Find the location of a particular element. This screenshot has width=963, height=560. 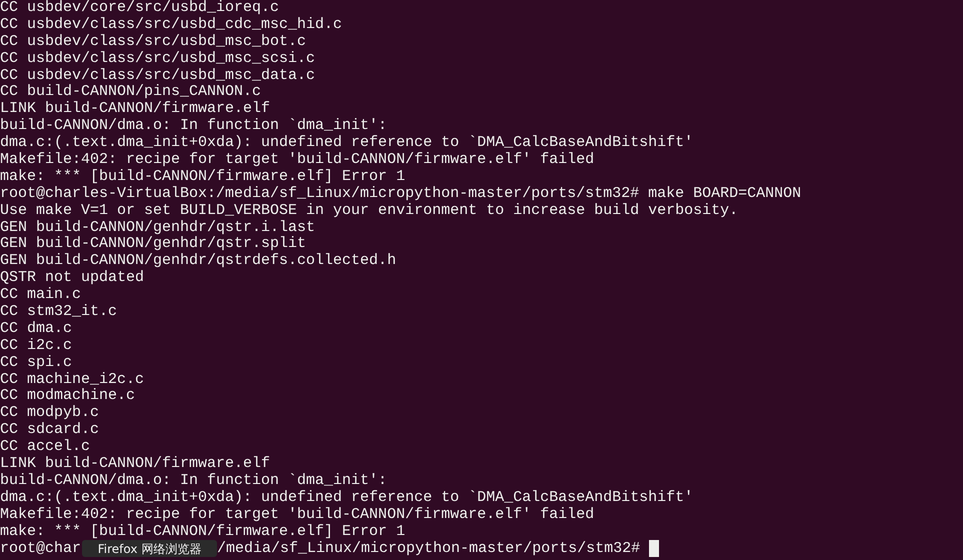

terminal-line: CC usbdev/class/src/usbd_msc_scsi.c is located at coordinates (158, 59).